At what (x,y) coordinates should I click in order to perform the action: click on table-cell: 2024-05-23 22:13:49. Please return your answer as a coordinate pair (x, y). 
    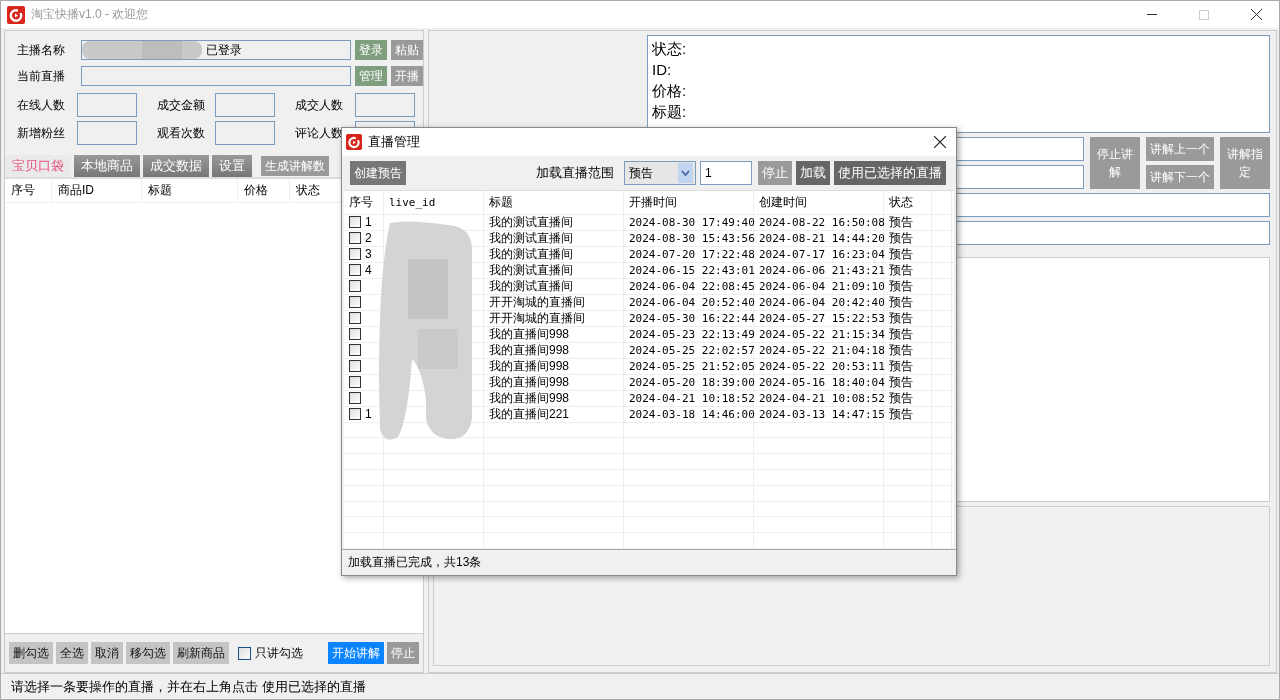
    Looking at the image, I should click on (689, 334).